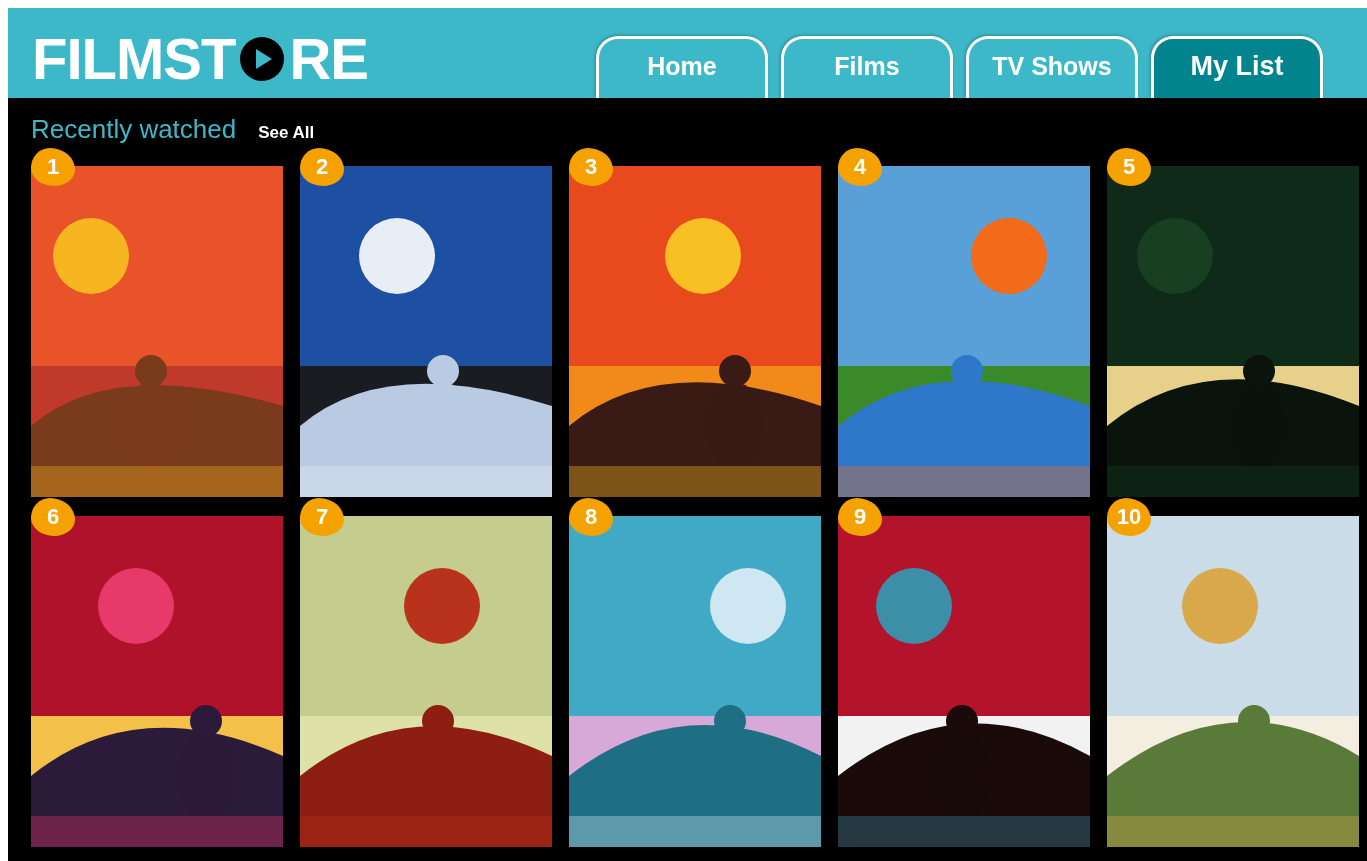 Image resolution: width=1367 pixels, height=861 pixels. I want to click on rank-badge: 7, so click(322, 517).